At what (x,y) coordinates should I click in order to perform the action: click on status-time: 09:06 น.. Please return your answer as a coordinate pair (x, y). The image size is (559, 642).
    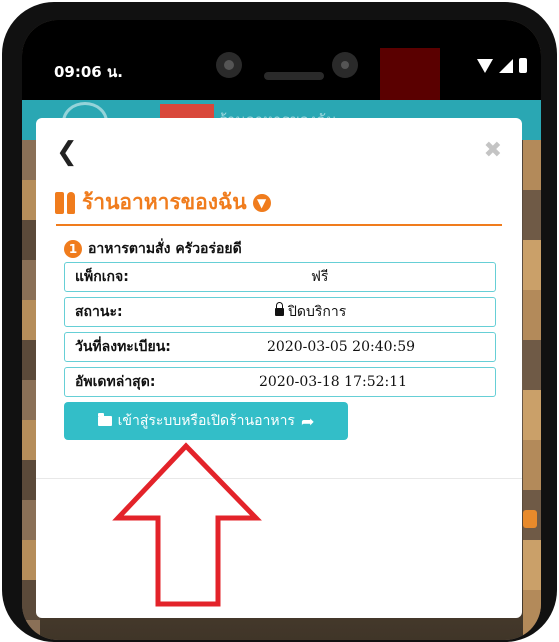
    Looking at the image, I should click on (88, 72).